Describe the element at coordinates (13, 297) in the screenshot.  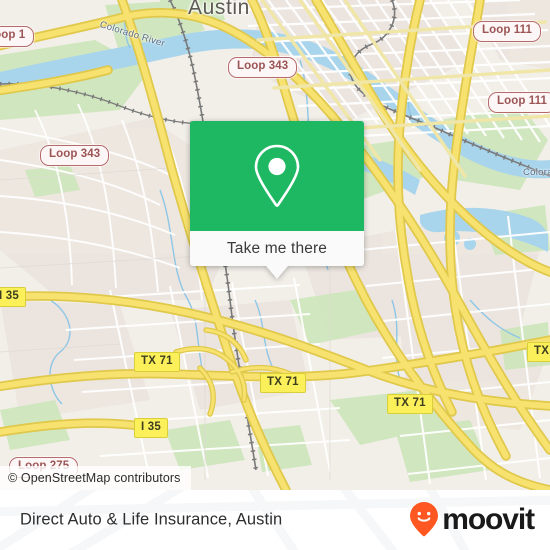
I see `road-shield-i-35-b: I 35` at that location.